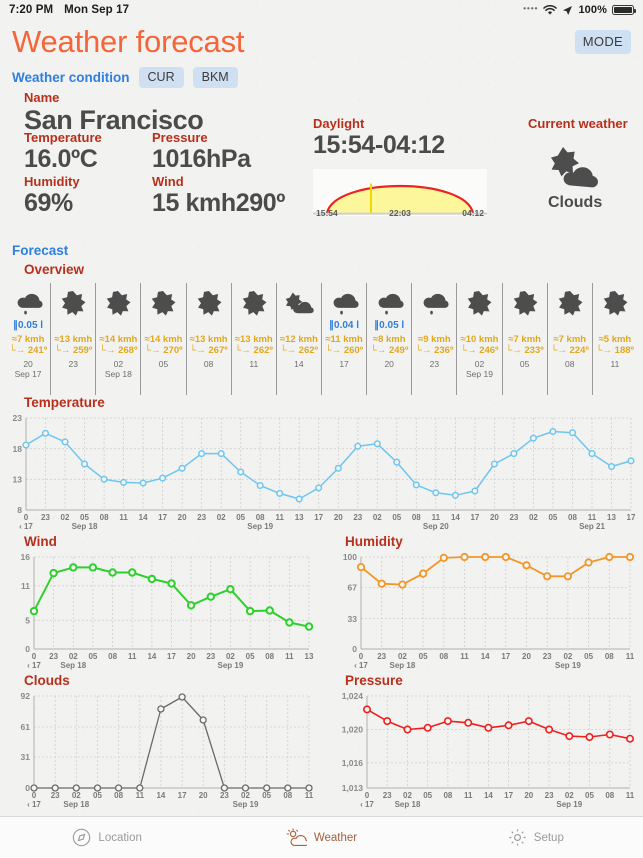 The height and width of the screenshot is (858, 643). Describe the element at coordinates (48, 203) in the screenshot. I see `humidity-value: 69%` at that location.